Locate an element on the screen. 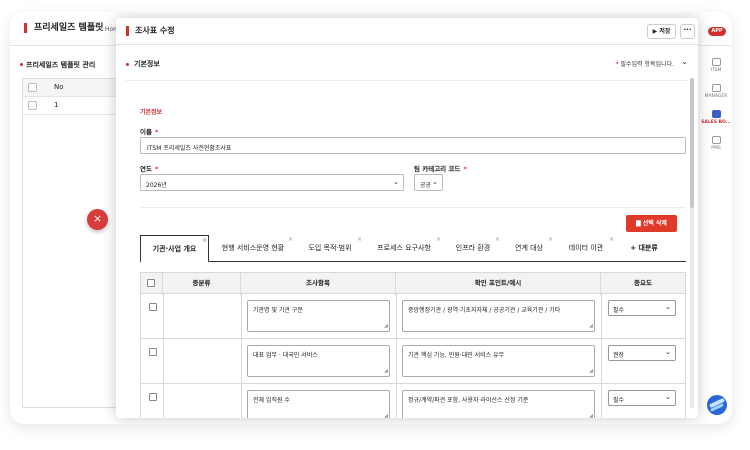 The width and height of the screenshot is (750, 450). sidebar-item-pms: PMS is located at coordinates (716, 143).